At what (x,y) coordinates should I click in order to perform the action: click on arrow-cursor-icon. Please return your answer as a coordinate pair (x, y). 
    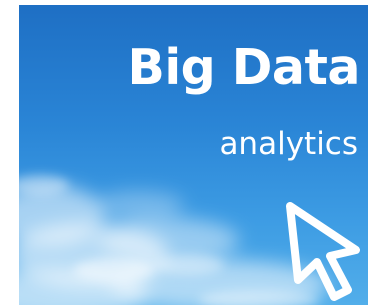
    Looking at the image, I should click on (323, 251).